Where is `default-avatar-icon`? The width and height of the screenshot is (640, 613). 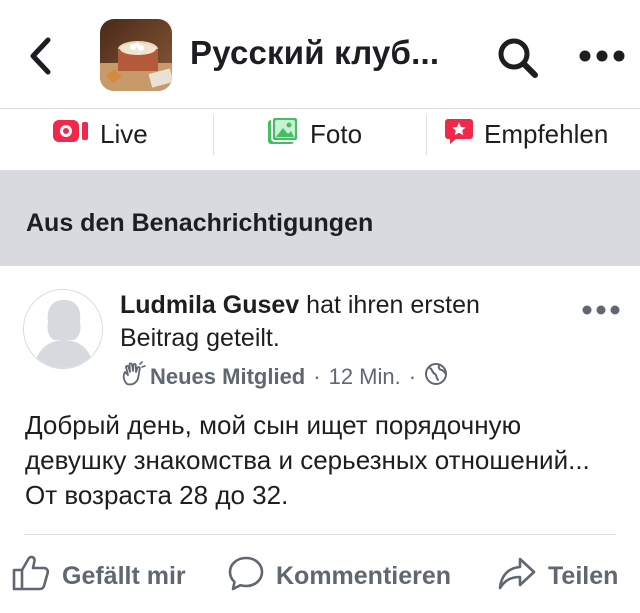
default-avatar-icon is located at coordinates (63, 329).